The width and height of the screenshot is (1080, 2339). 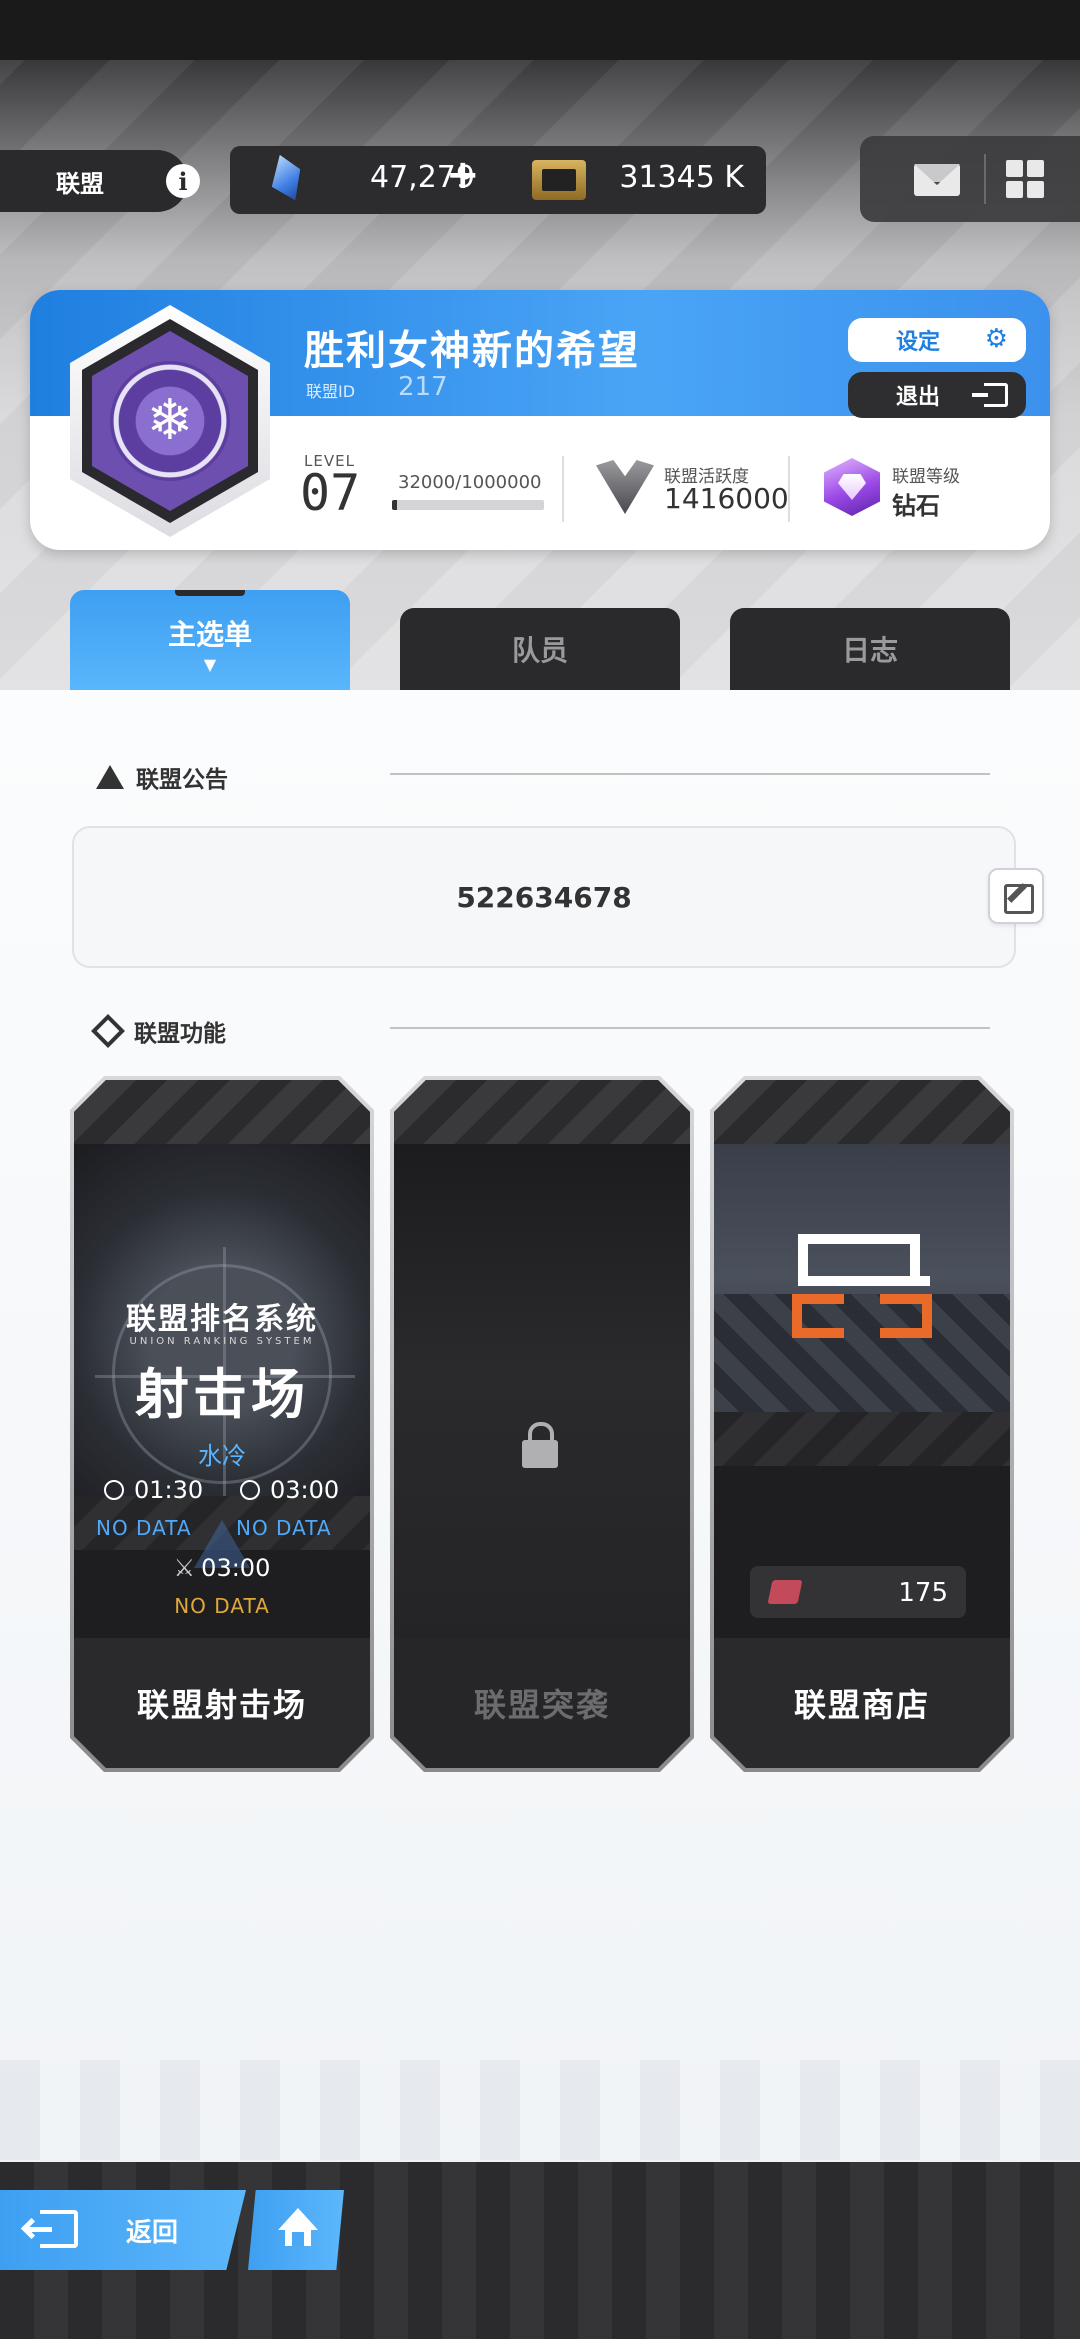 I want to click on notice-text: 522634678, so click(x=544, y=897).